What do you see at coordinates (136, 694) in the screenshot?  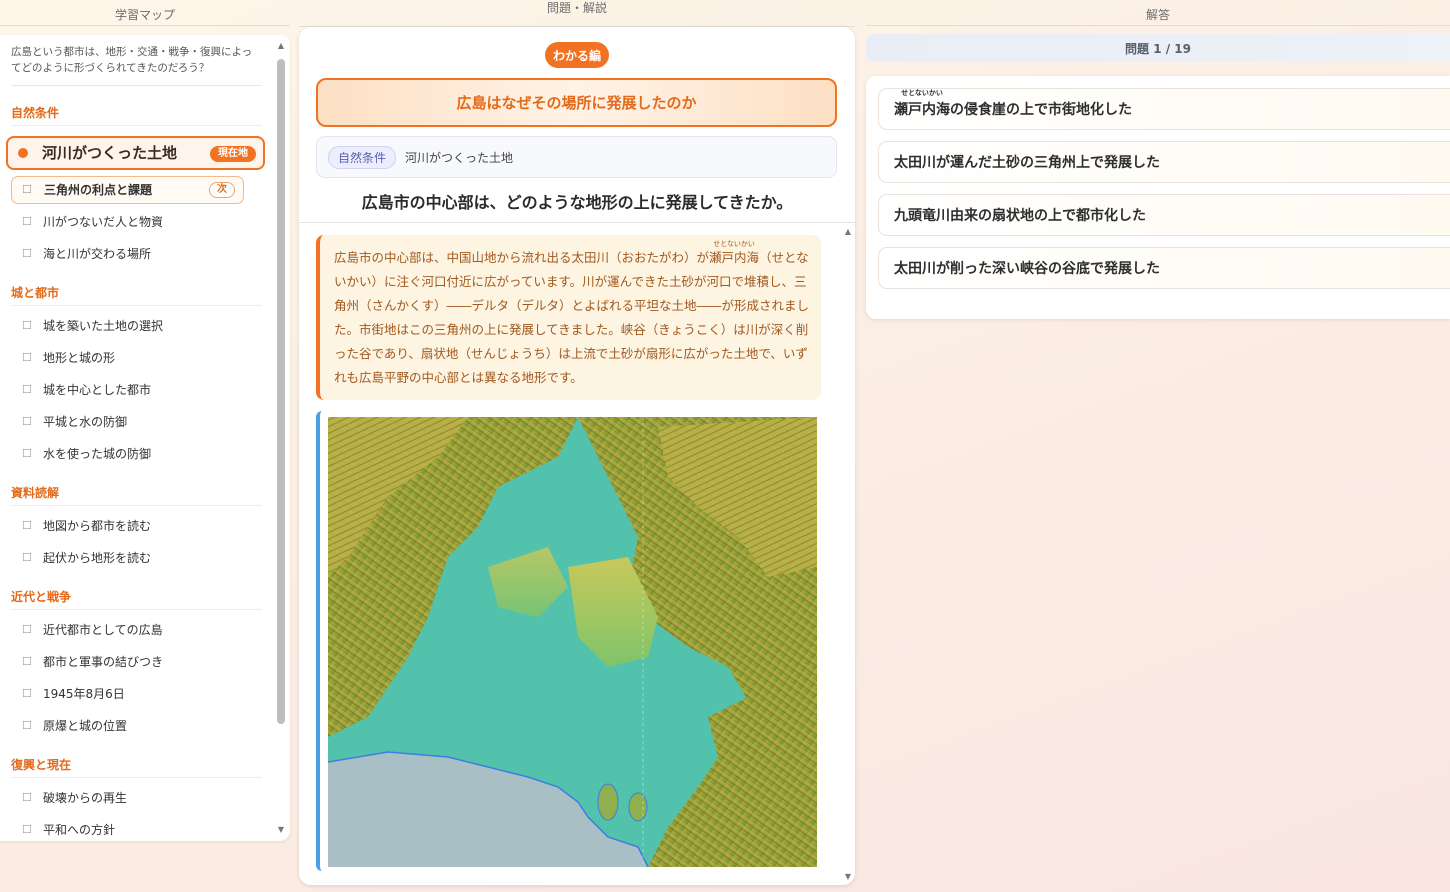 I see `map-item: ☐ 1945年8月6日` at bounding box center [136, 694].